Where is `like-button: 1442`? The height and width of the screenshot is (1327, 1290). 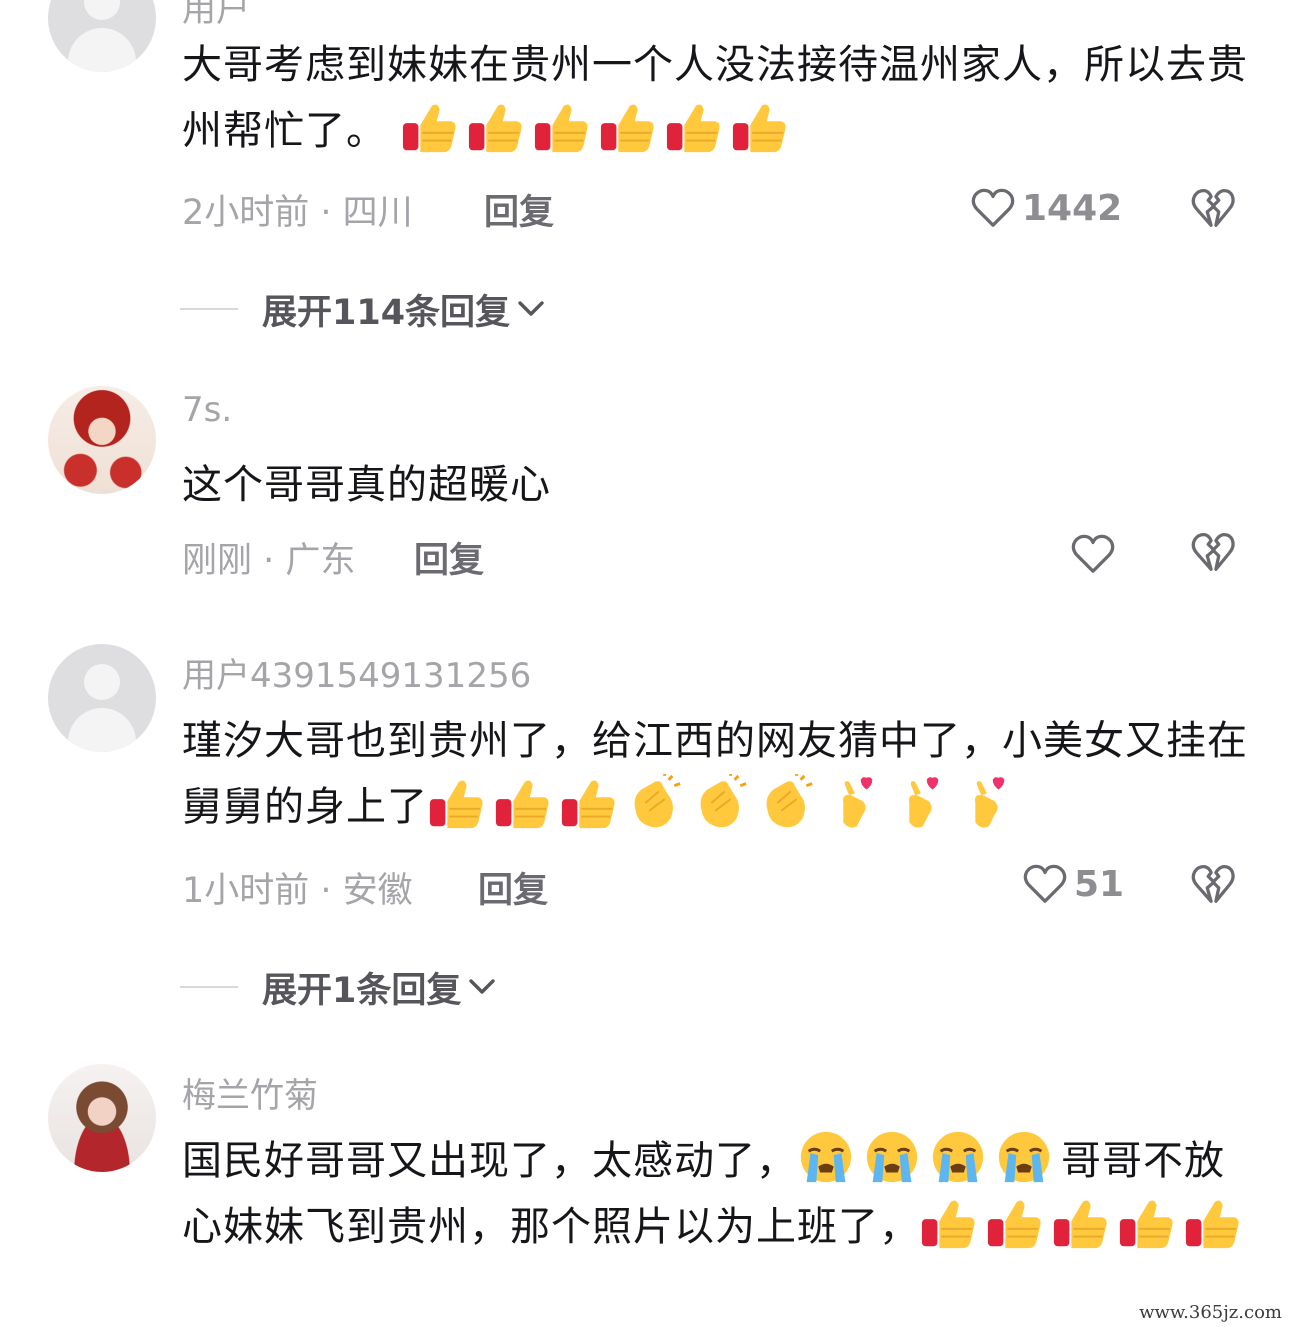
like-button: 1442 is located at coordinates (1046, 208).